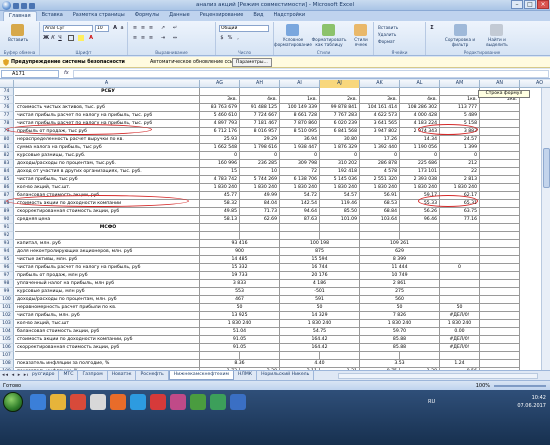 This screenshot has width=550, height=445. Describe the element at coordinates (400, 268) in the screenshot. I see `data-cell: 11 444` at that location.